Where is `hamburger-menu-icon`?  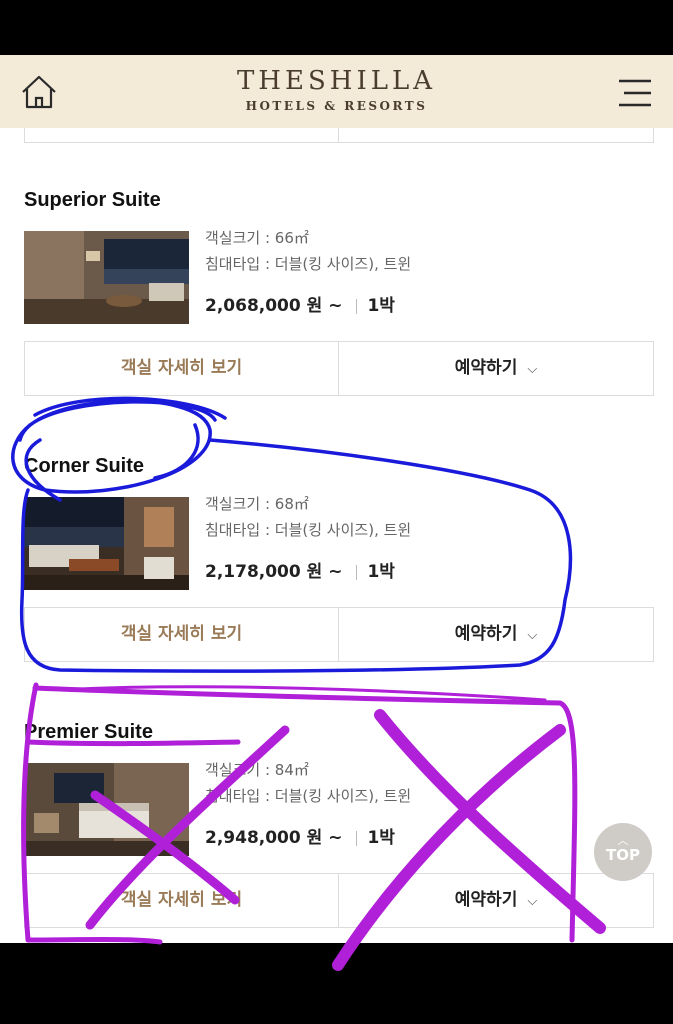 hamburger-menu-icon is located at coordinates (635, 93).